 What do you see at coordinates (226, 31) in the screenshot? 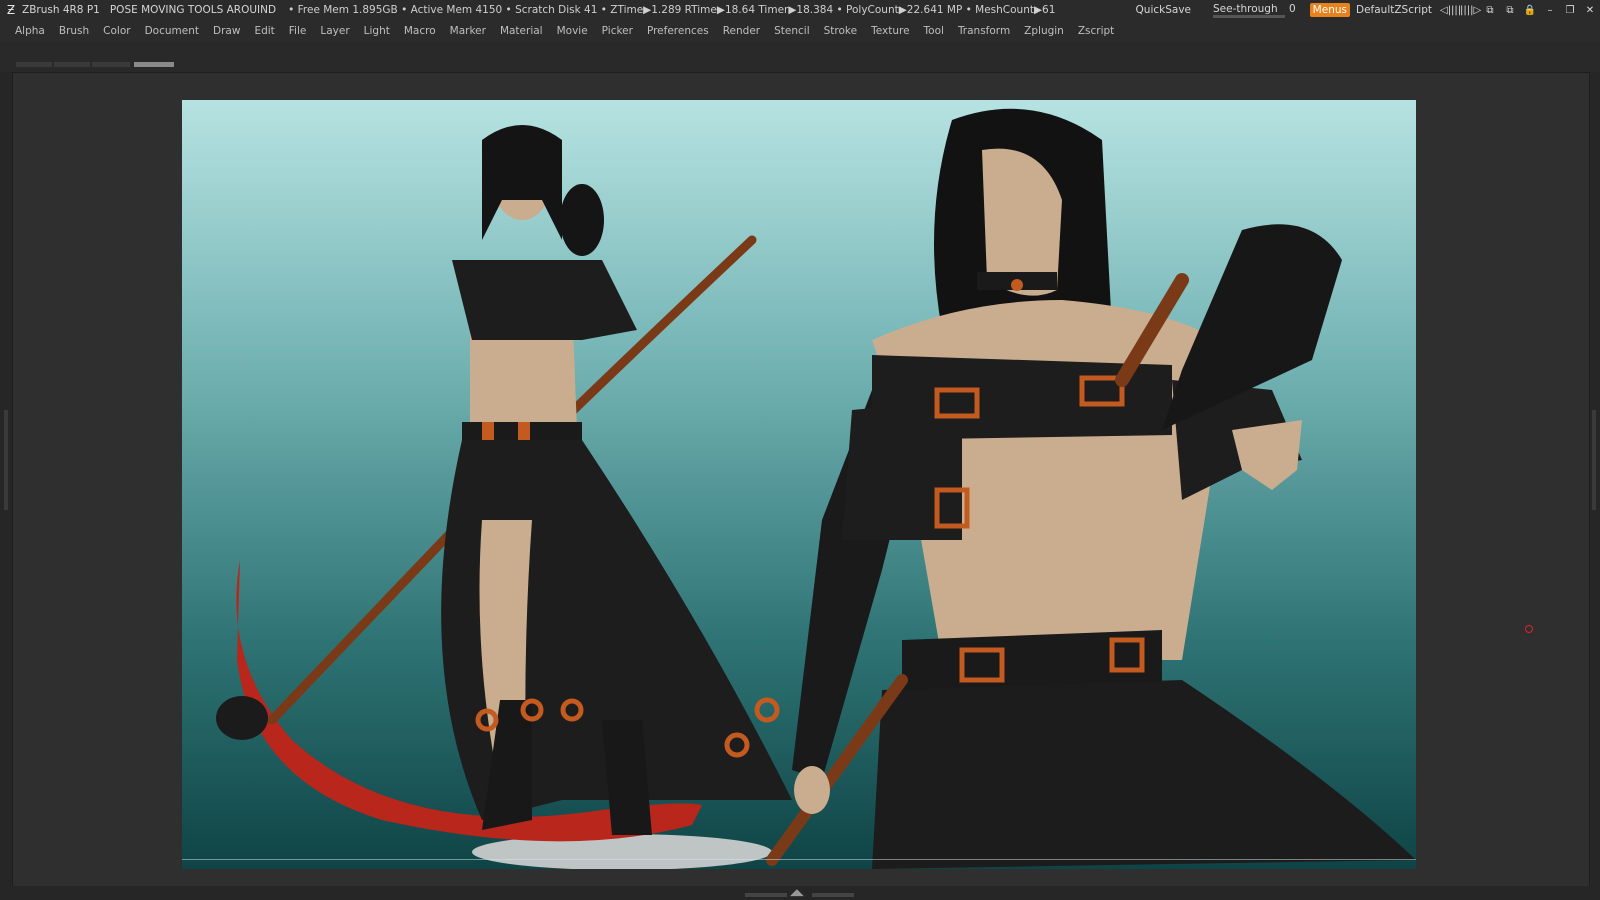
I see `menu-draw: Draw` at bounding box center [226, 31].